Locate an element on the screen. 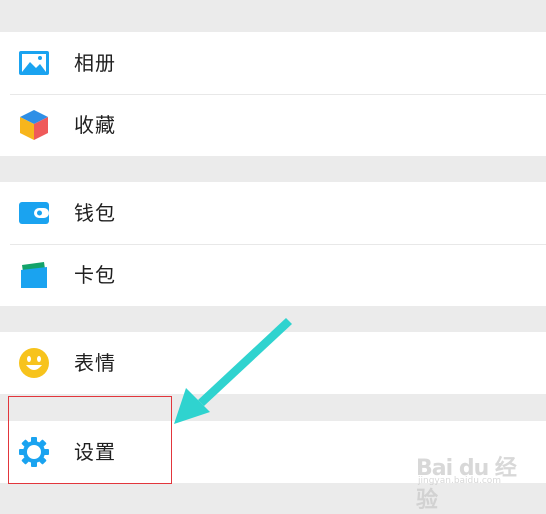  menu-item-stickers: 表情 is located at coordinates (273, 363).